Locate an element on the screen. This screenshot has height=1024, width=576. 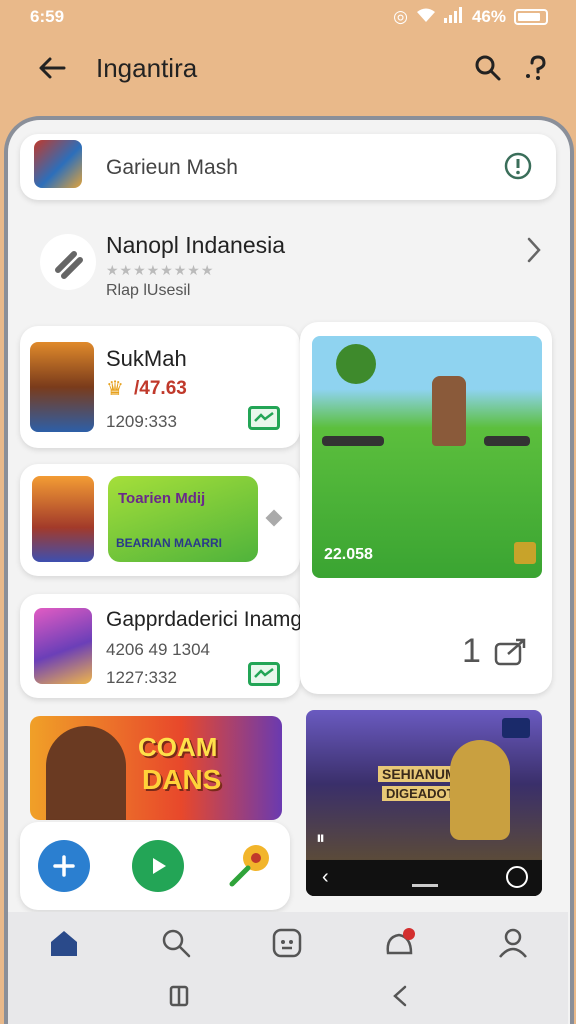
battery-percent: 46% is located at coordinates (488, 16).